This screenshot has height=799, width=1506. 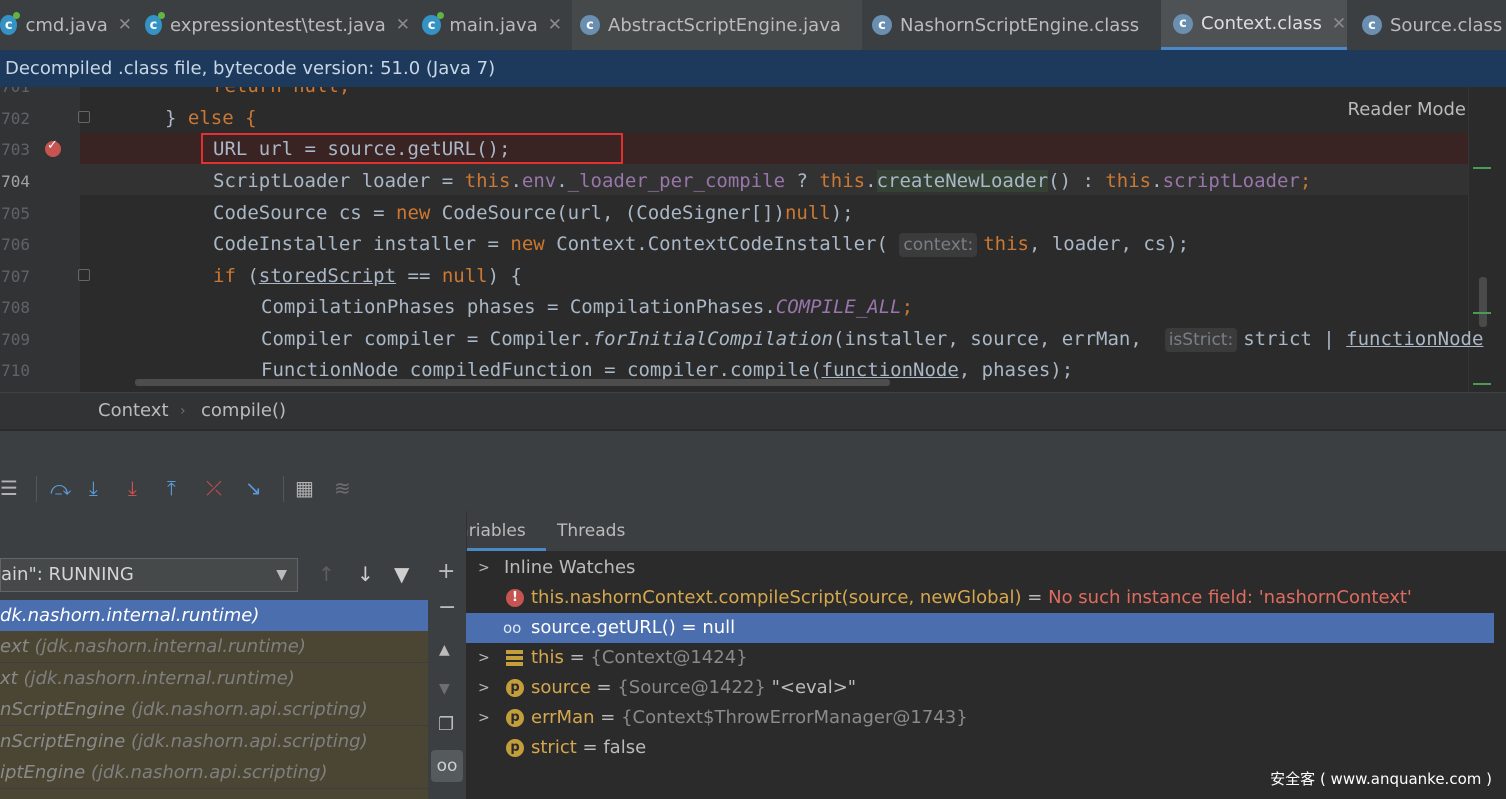 What do you see at coordinates (753, 449) in the screenshot?
I see `debug-tool-window-header` at bounding box center [753, 449].